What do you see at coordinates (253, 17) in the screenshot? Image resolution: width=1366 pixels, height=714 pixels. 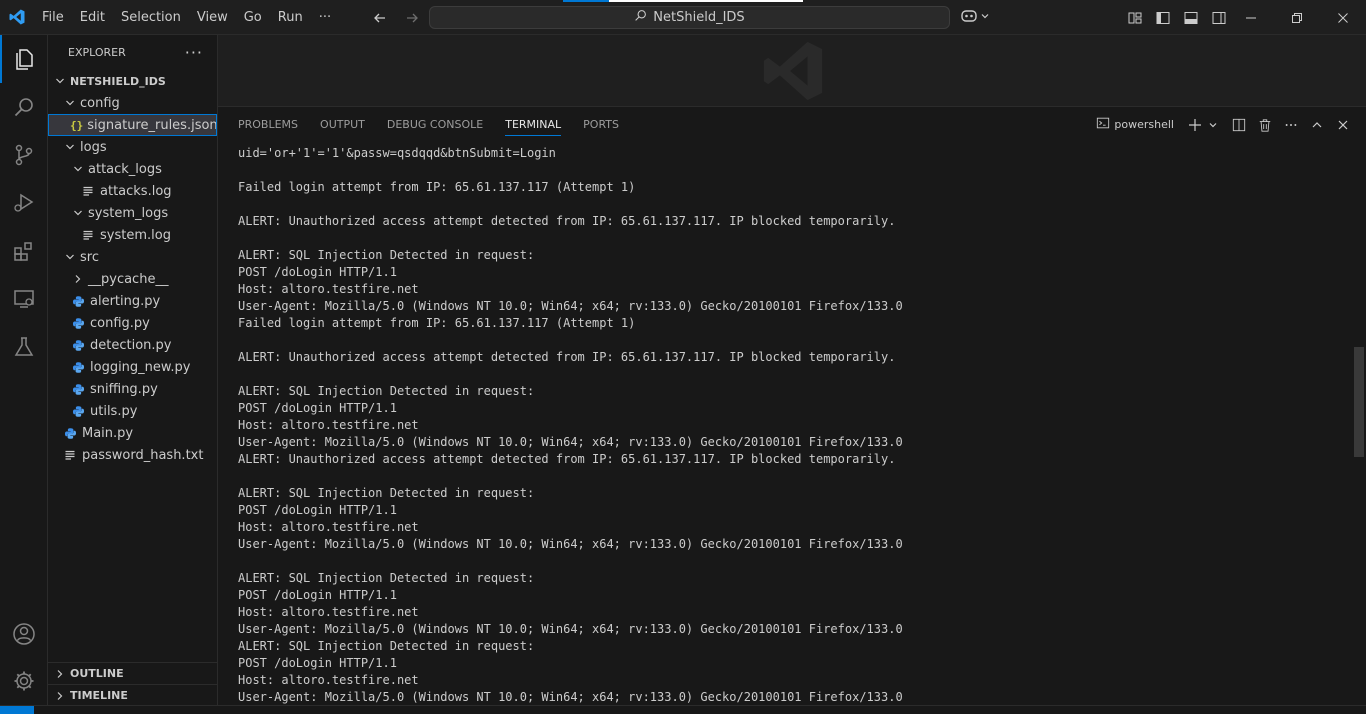 I see `menu-item: Go` at bounding box center [253, 17].